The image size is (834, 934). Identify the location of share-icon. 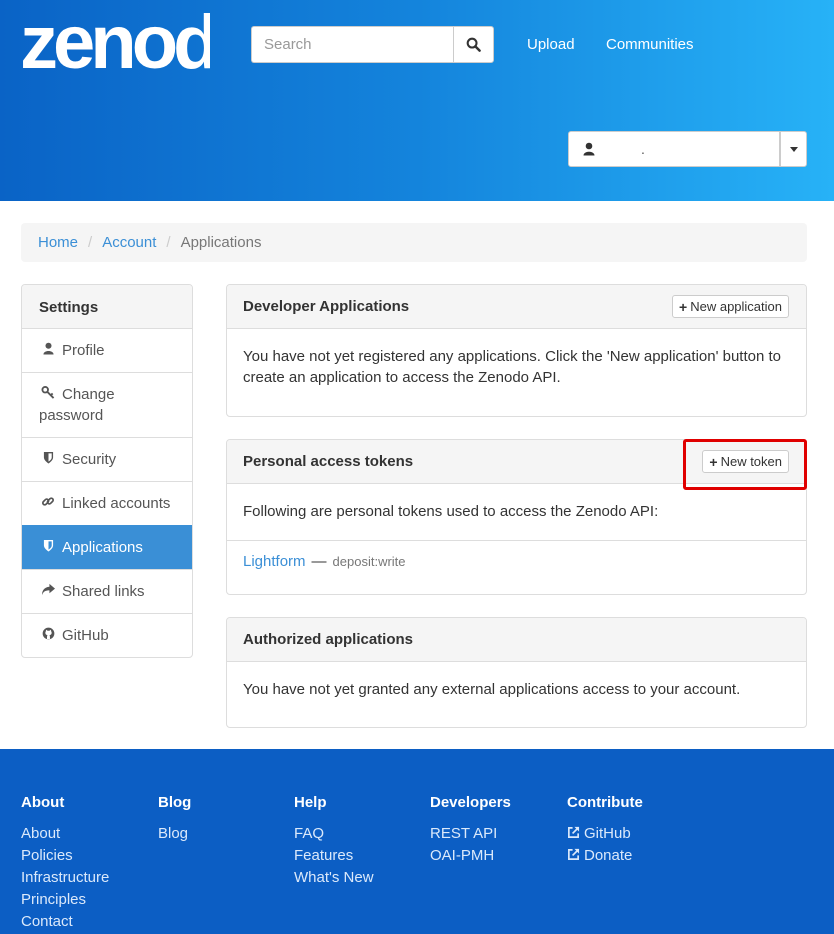
(48, 591).